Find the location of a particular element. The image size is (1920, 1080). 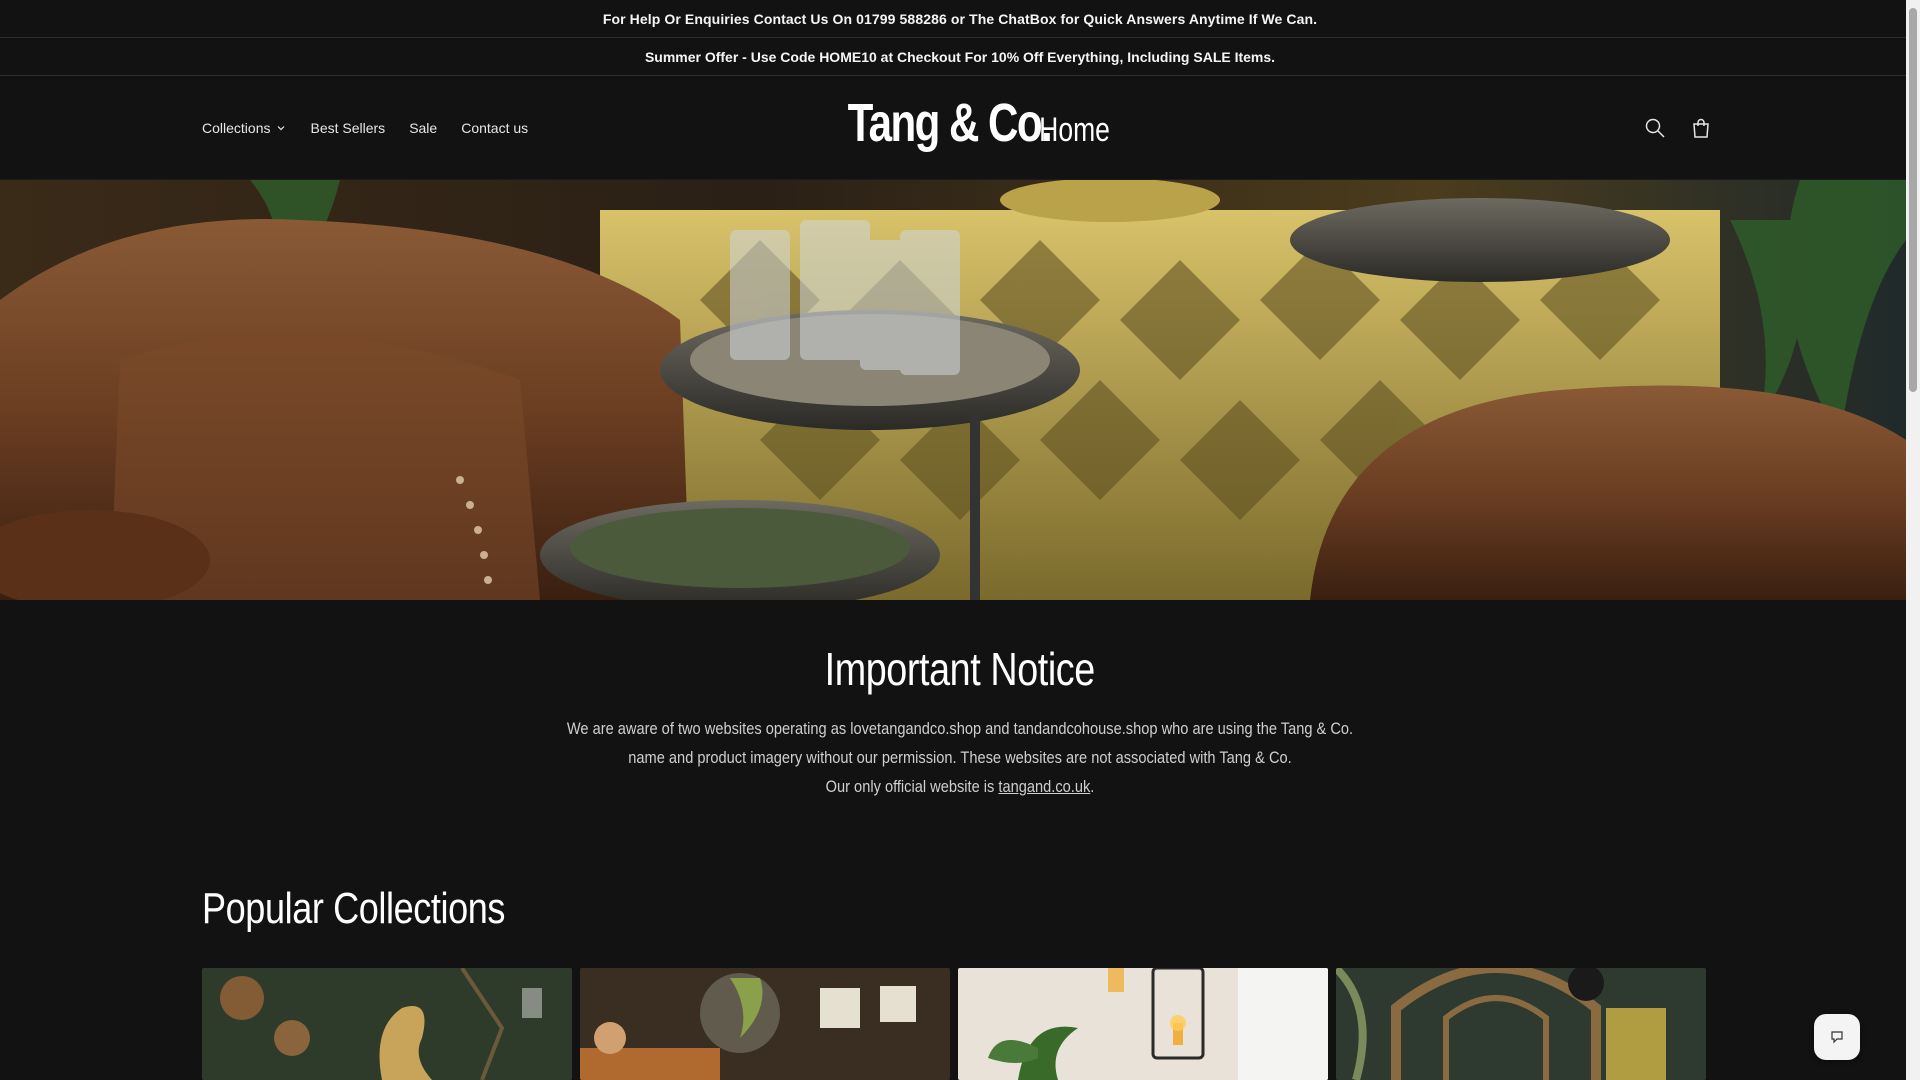

nav-collections: Collections is located at coordinates (244, 128).